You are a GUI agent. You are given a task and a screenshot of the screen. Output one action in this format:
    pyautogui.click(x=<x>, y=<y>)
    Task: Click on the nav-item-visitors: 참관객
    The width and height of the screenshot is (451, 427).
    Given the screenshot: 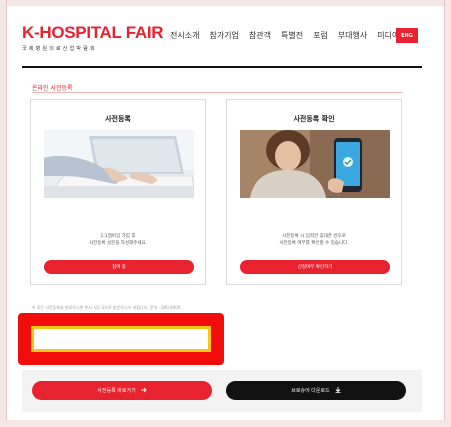 What is the action you would take?
    pyautogui.click(x=260, y=36)
    